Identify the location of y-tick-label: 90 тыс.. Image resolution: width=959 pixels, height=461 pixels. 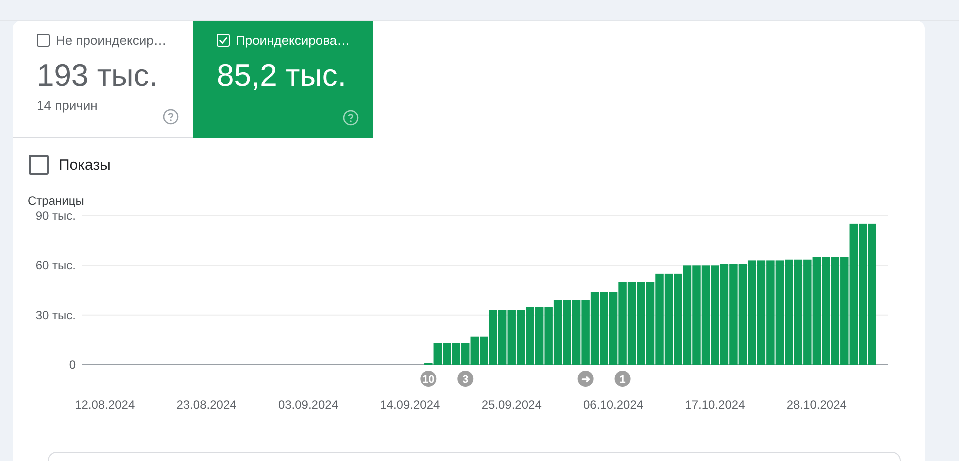
(56, 216).